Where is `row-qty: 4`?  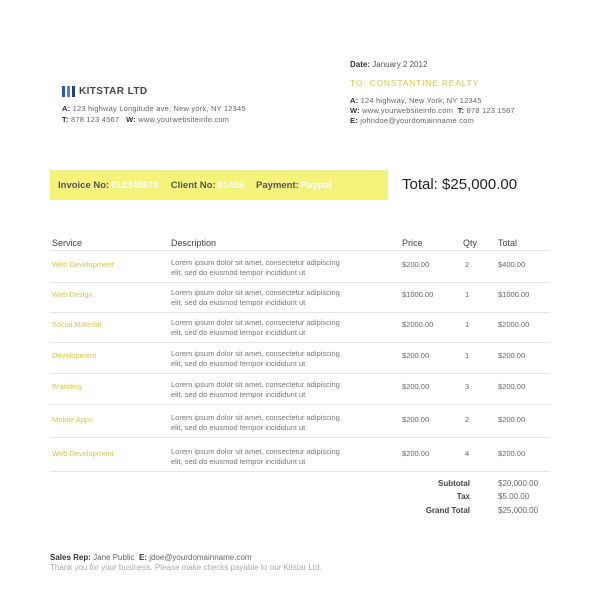 row-qty: 4 is located at coordinates (467, 453).